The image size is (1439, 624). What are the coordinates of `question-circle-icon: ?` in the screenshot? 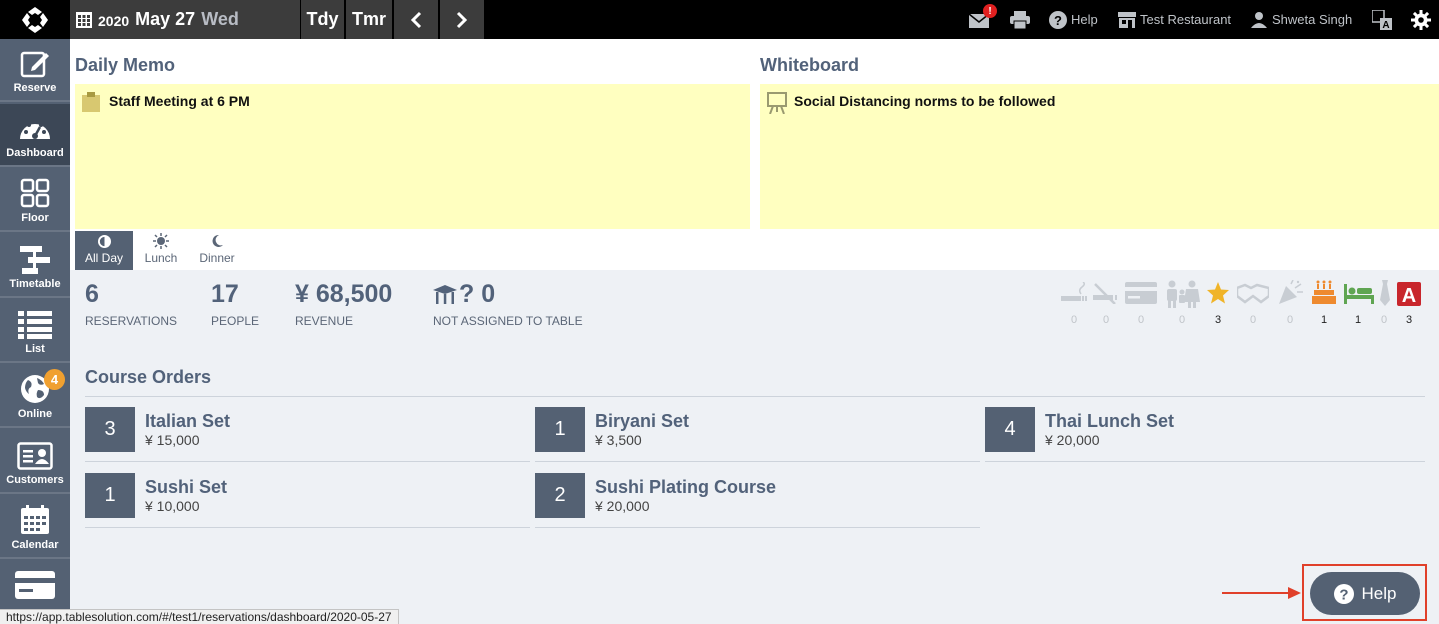 It's located at (1343, 593).